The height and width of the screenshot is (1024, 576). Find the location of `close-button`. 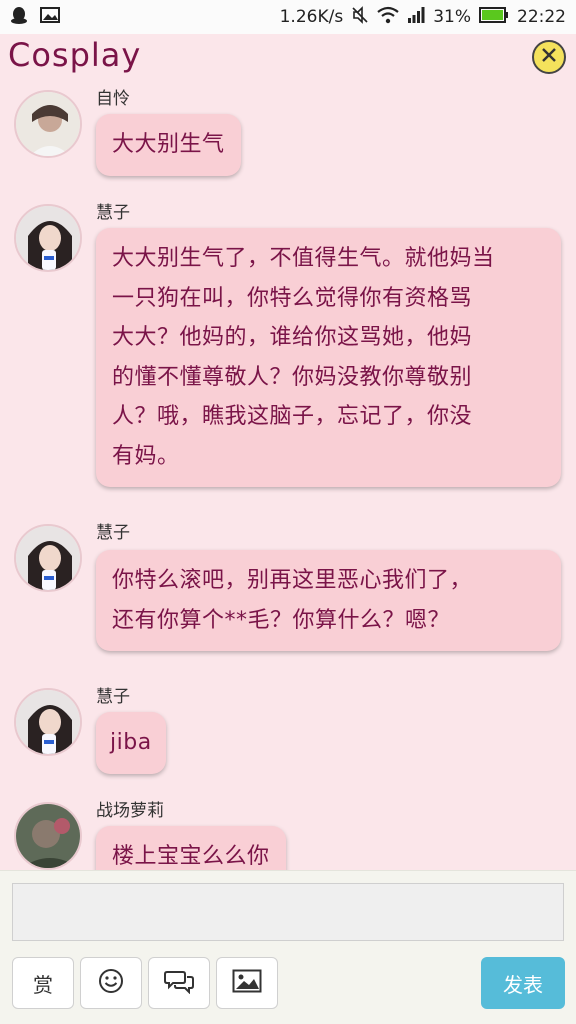

close-button is located at coordinates (549, 57).